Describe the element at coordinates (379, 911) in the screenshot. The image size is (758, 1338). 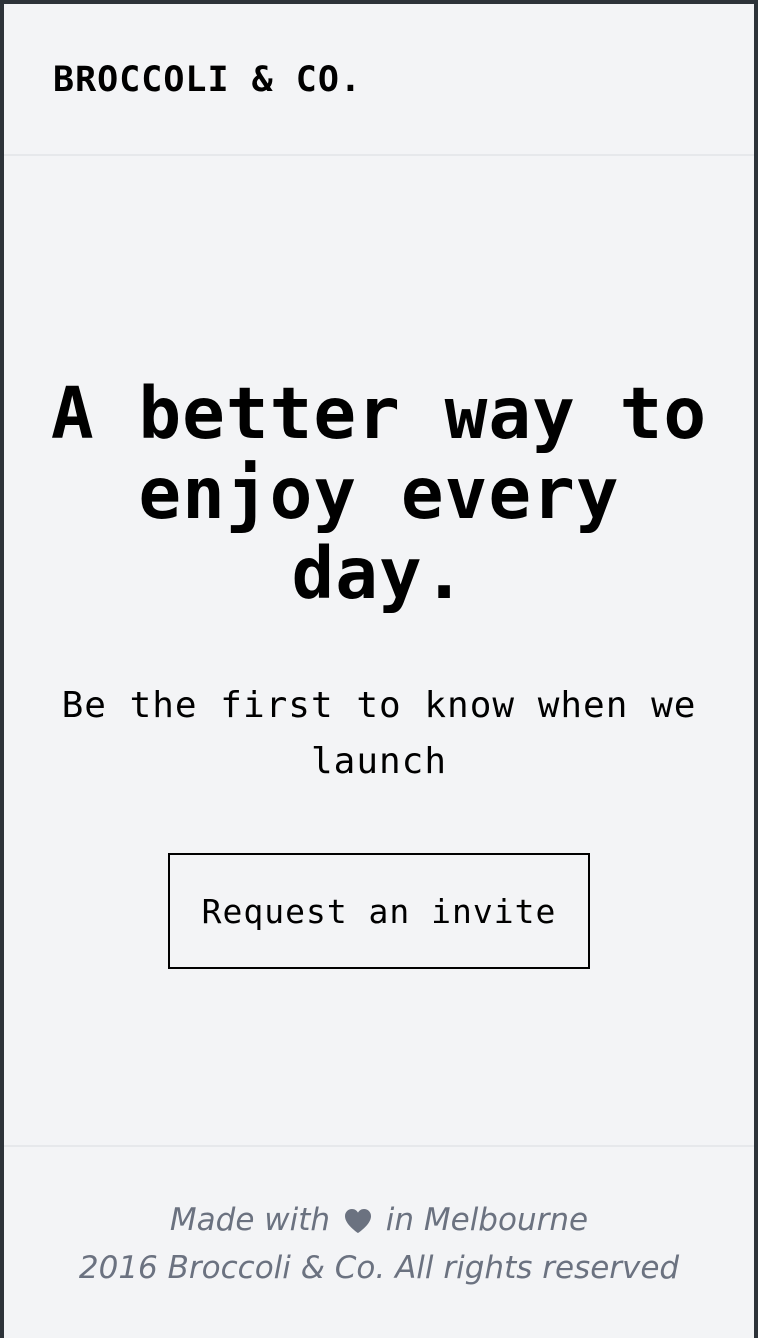
I see `request-invite-button: Request an invite` at that location.